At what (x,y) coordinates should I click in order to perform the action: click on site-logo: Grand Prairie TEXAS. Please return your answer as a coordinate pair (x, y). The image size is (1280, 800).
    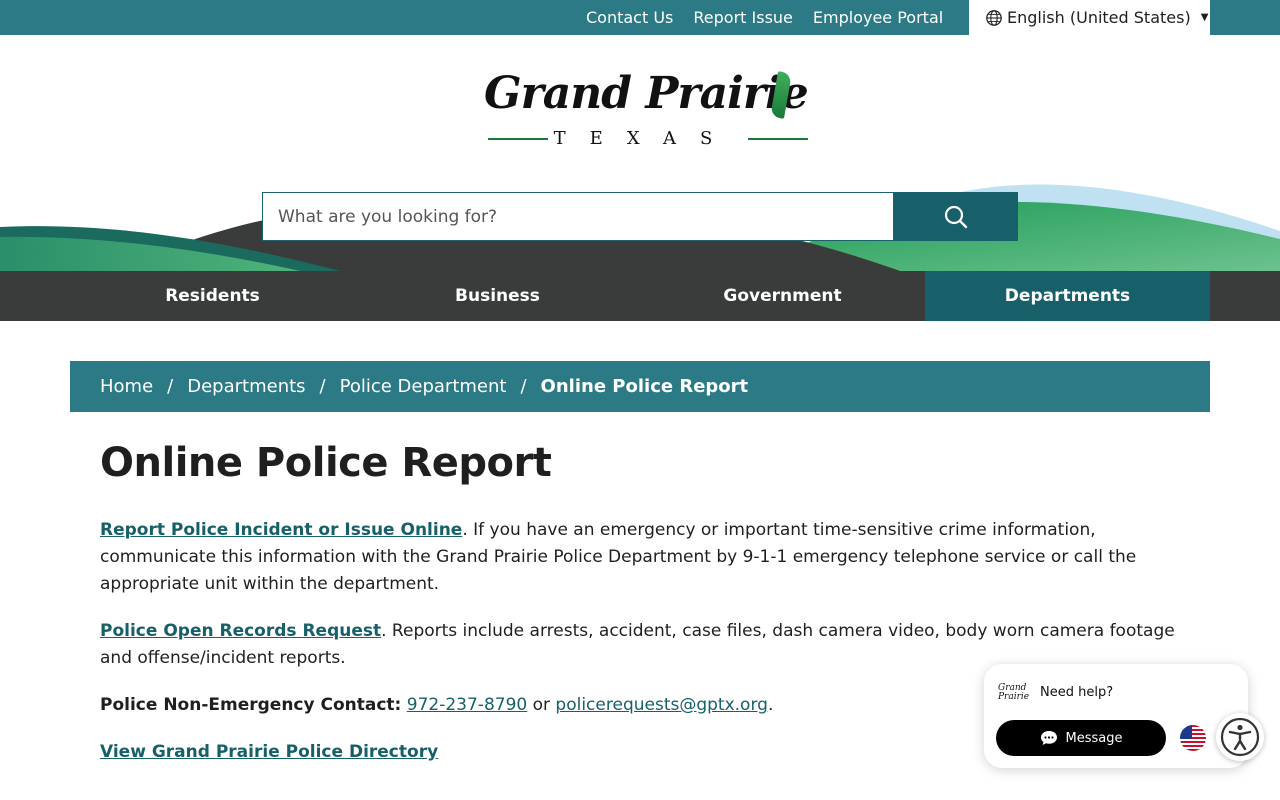
    Looking at the image, I should click on (650, 110).